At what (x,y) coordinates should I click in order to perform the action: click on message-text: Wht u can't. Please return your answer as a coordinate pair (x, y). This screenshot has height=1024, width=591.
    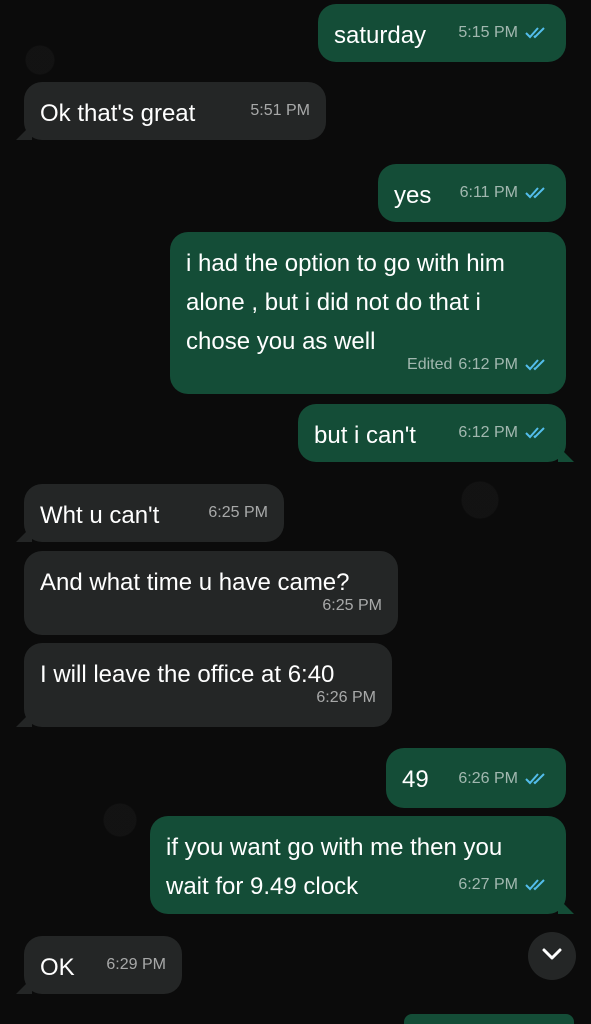
    Looking at the image, I should click on (100, 515).